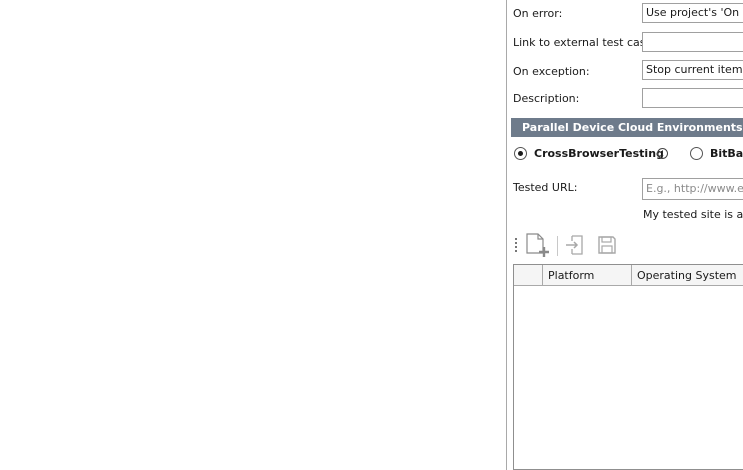  Describe the element at coordinates (692, 189) in the screenshot. I see `tested-url-input: E.g., http://www.ex` at that location.